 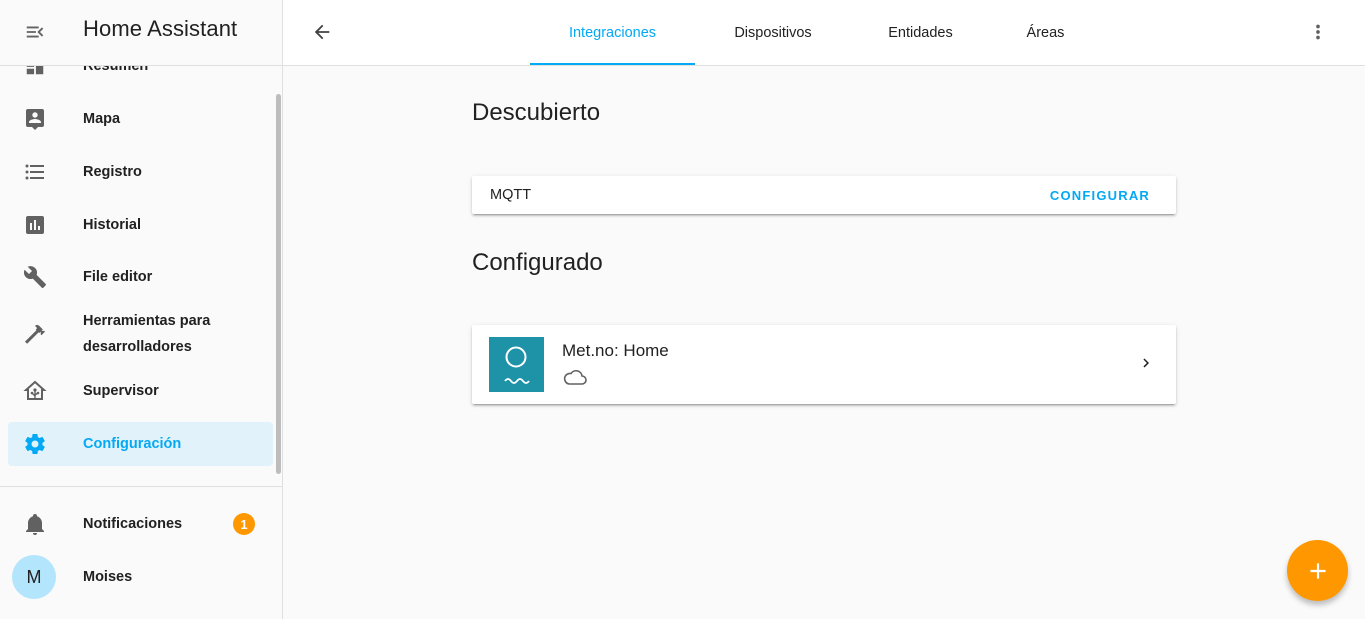 I want to click on tab-entidades: Entidades, so click(x=920, y=33).